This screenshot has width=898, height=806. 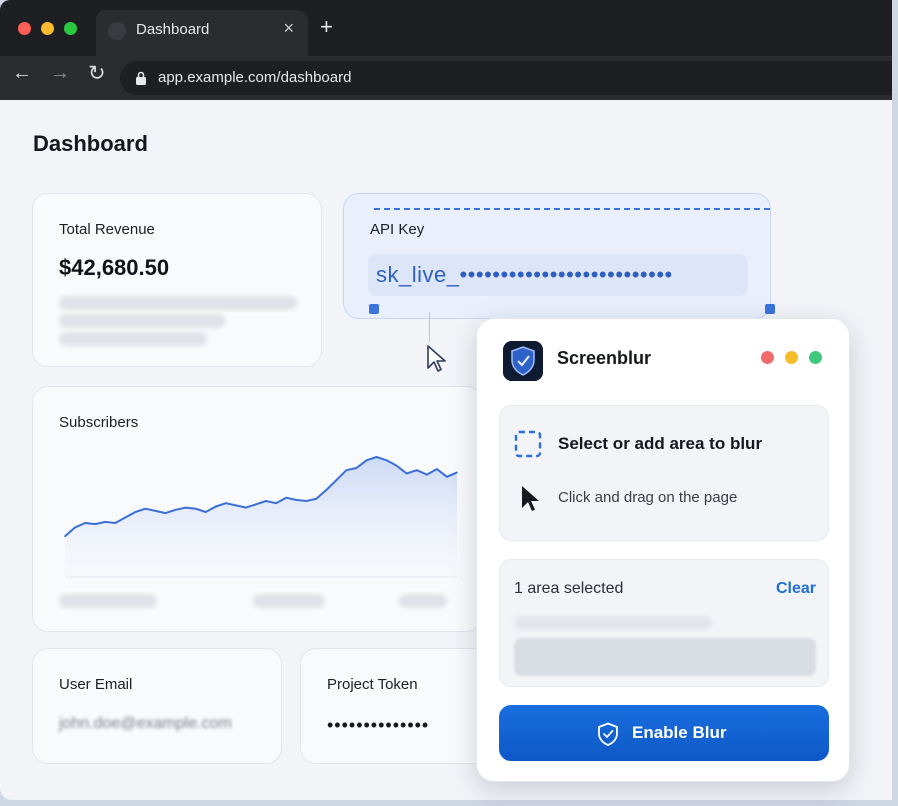 I want to click on mouse-cursor-icon, so click(x=436, y=358).